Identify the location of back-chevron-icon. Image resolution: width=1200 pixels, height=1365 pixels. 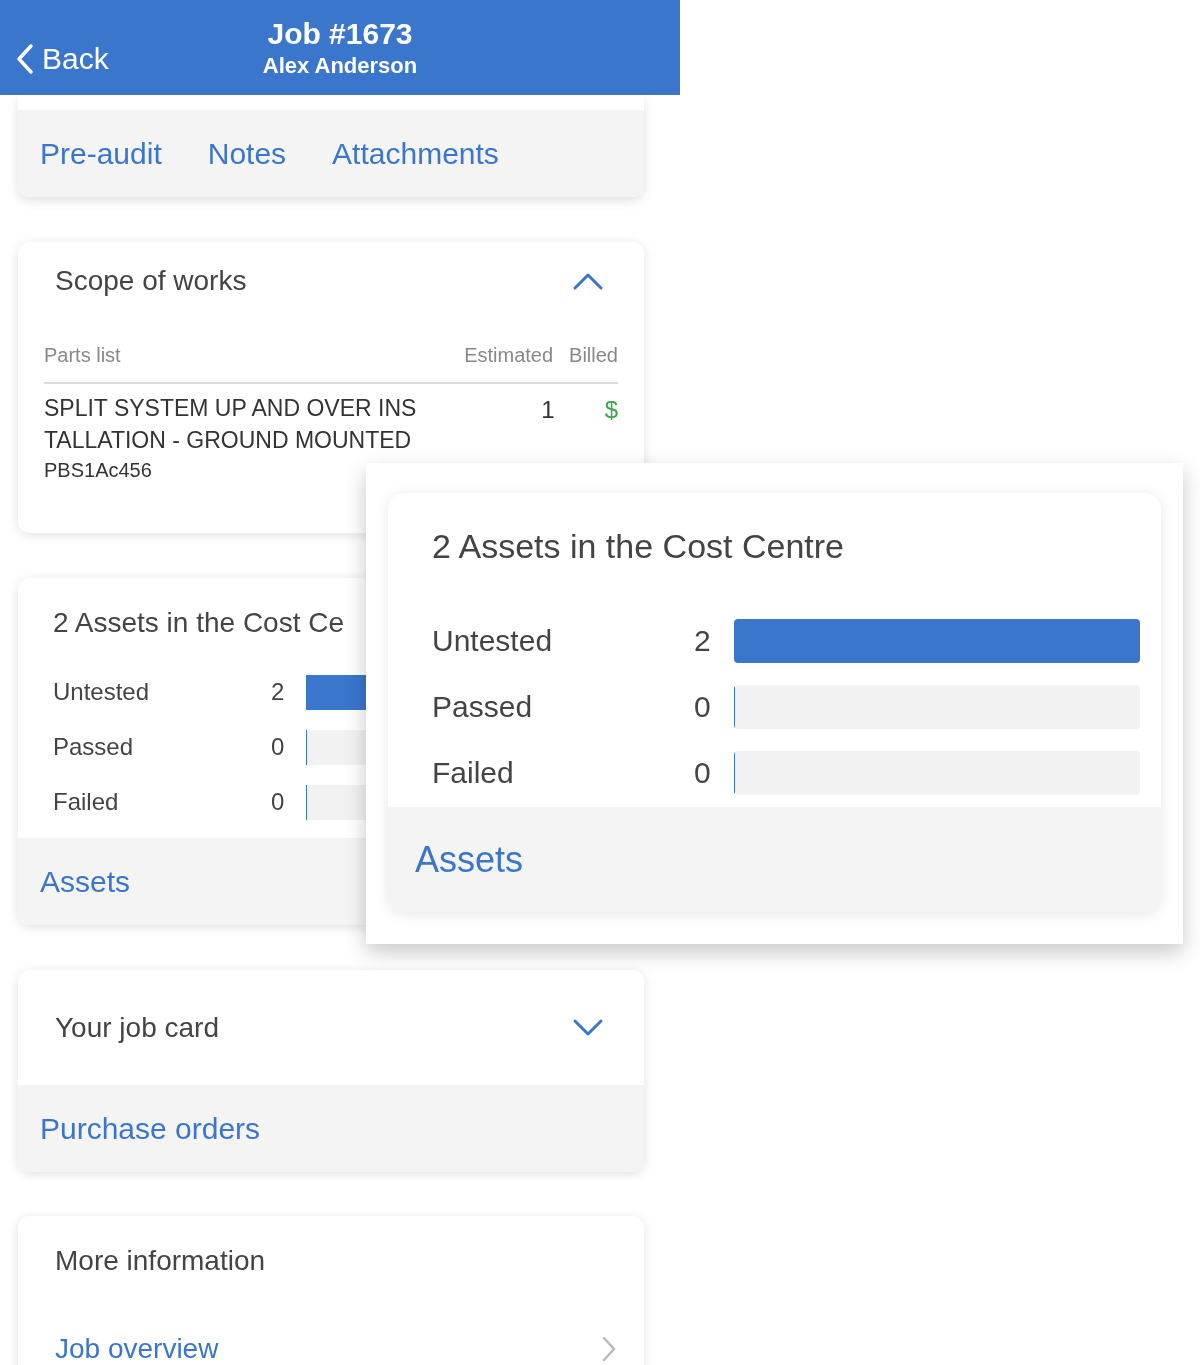
(25, 58).